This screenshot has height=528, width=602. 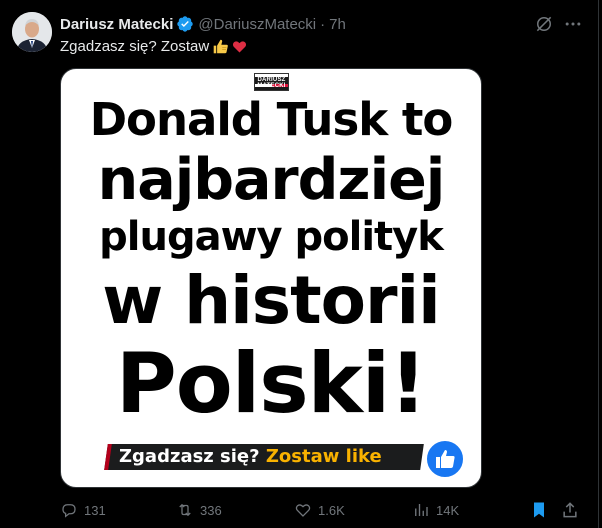 What do you see at coordinates (69, 511) in the screenshot?
I see `reply-icon` at bounding box center [69, 511].